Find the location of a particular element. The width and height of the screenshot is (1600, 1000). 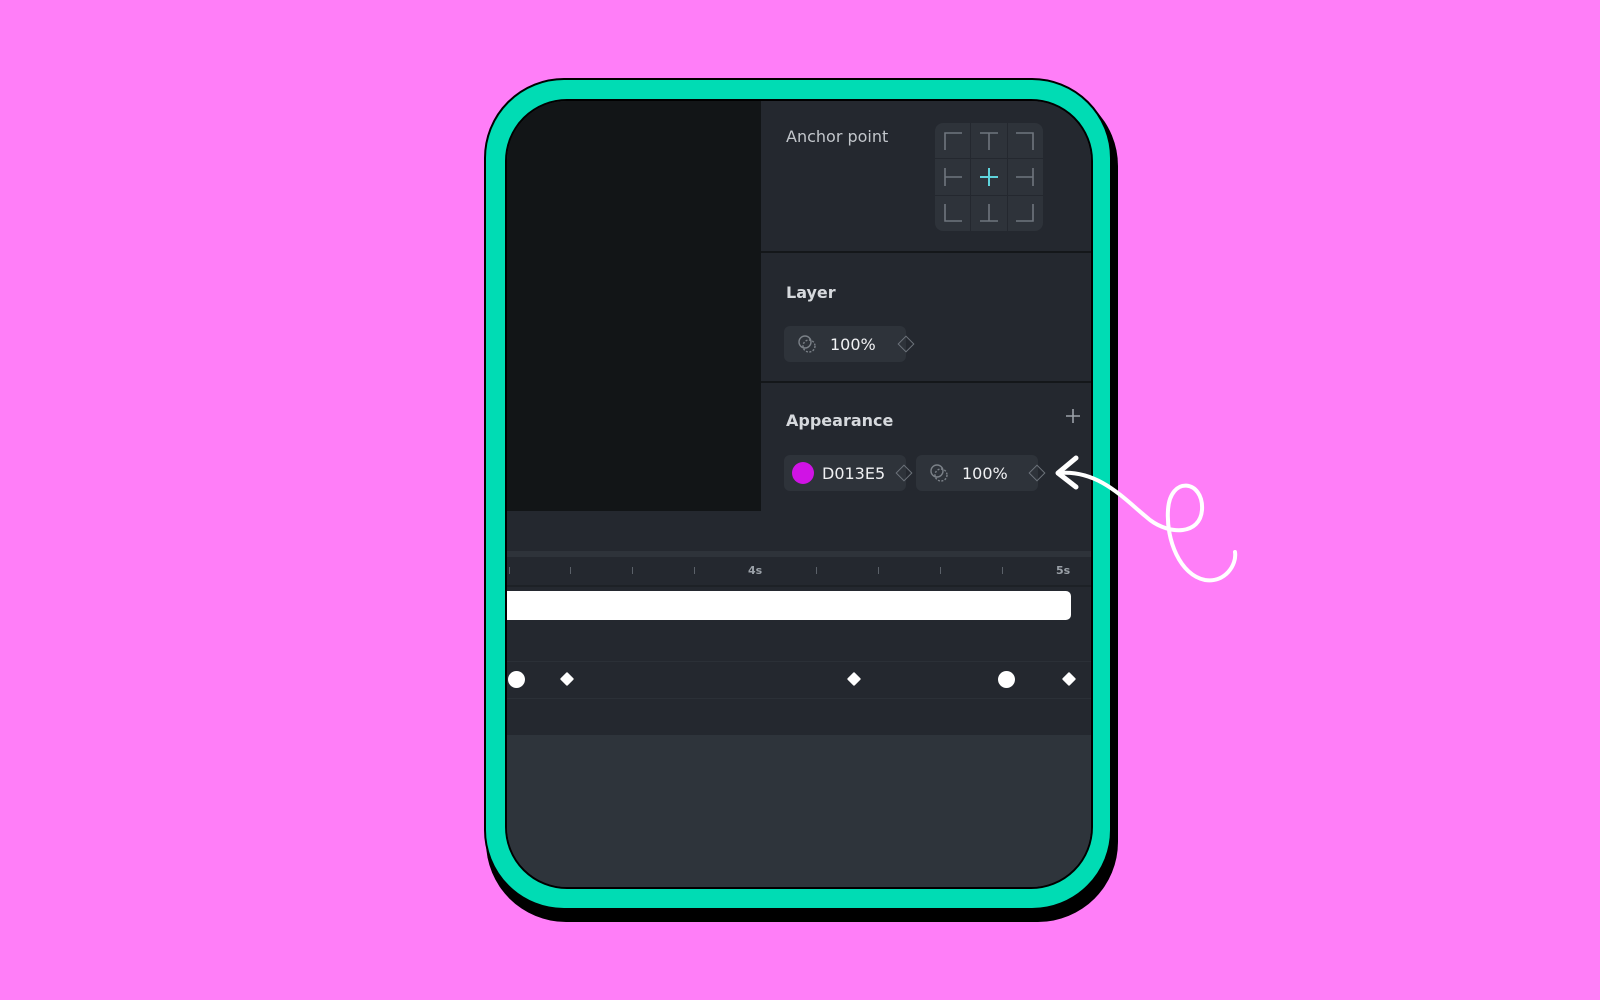

anchor-center is located at coordinates (989, 177).